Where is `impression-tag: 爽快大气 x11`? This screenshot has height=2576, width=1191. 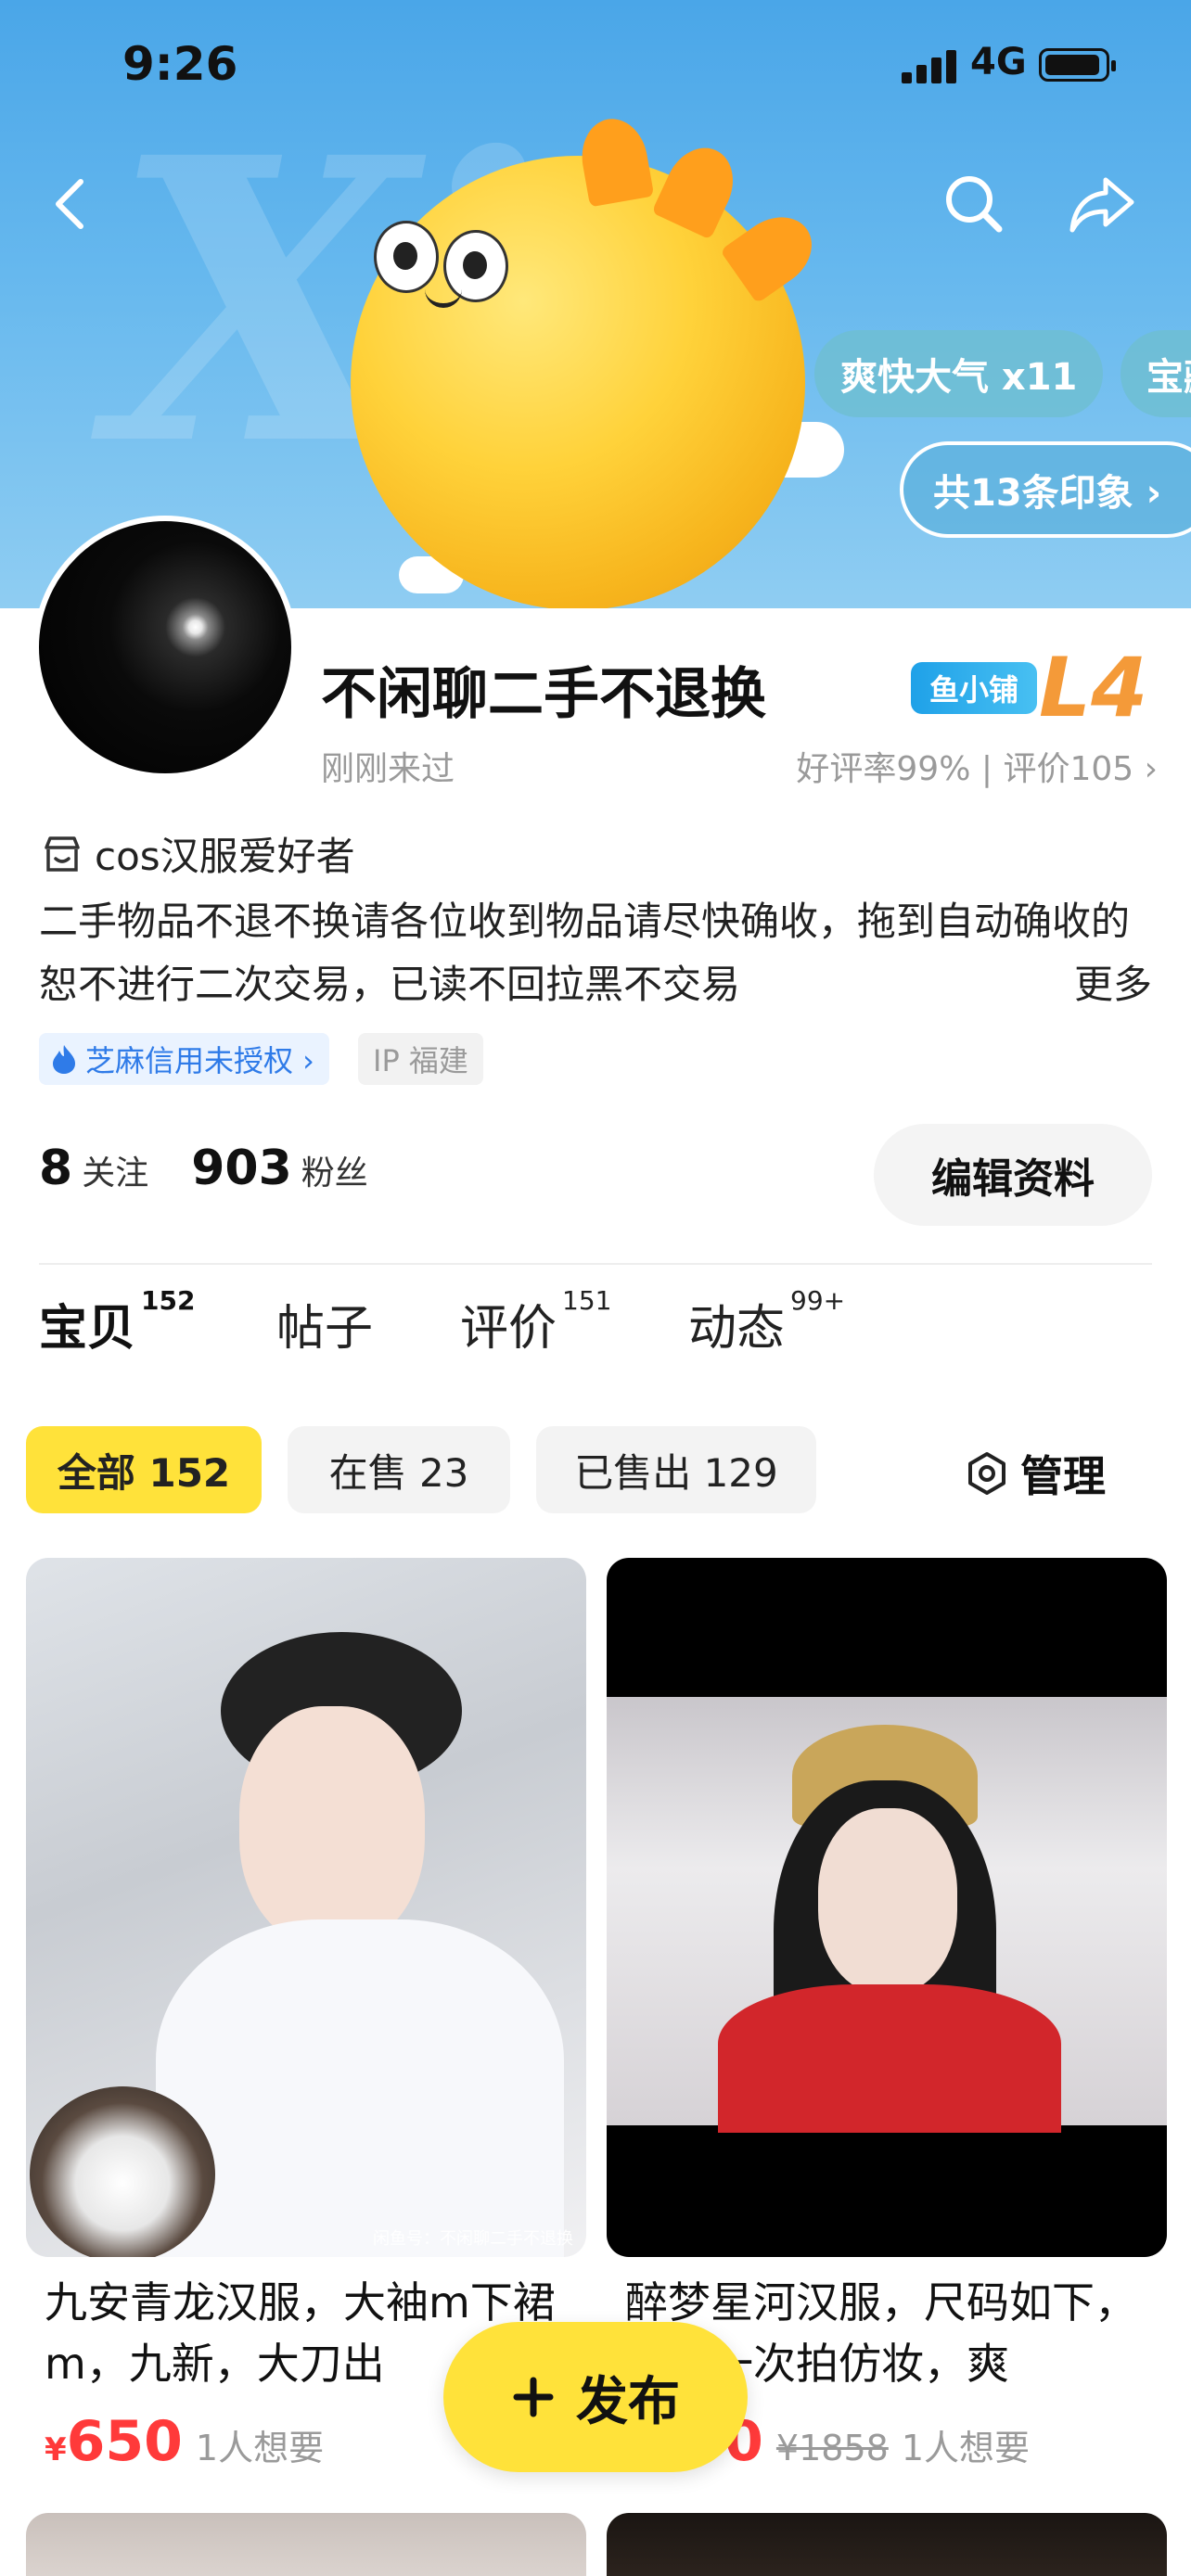 impression-tag: 爽快大气 x11 is located at coordinates (959, 373).